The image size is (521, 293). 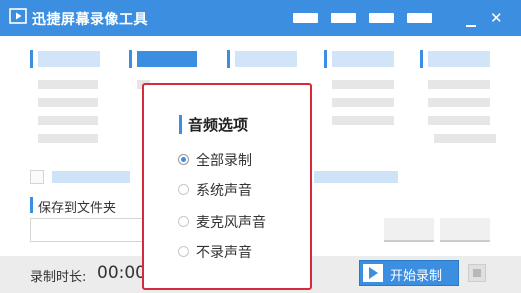 What do you see at coordinates (224, 191) in the screenshot?
I see `option-label: 系统声音` at bounding box center [224, 191].